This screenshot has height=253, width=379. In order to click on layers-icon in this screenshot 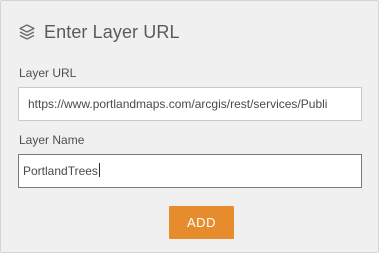, I will do `click(27, 32)`.